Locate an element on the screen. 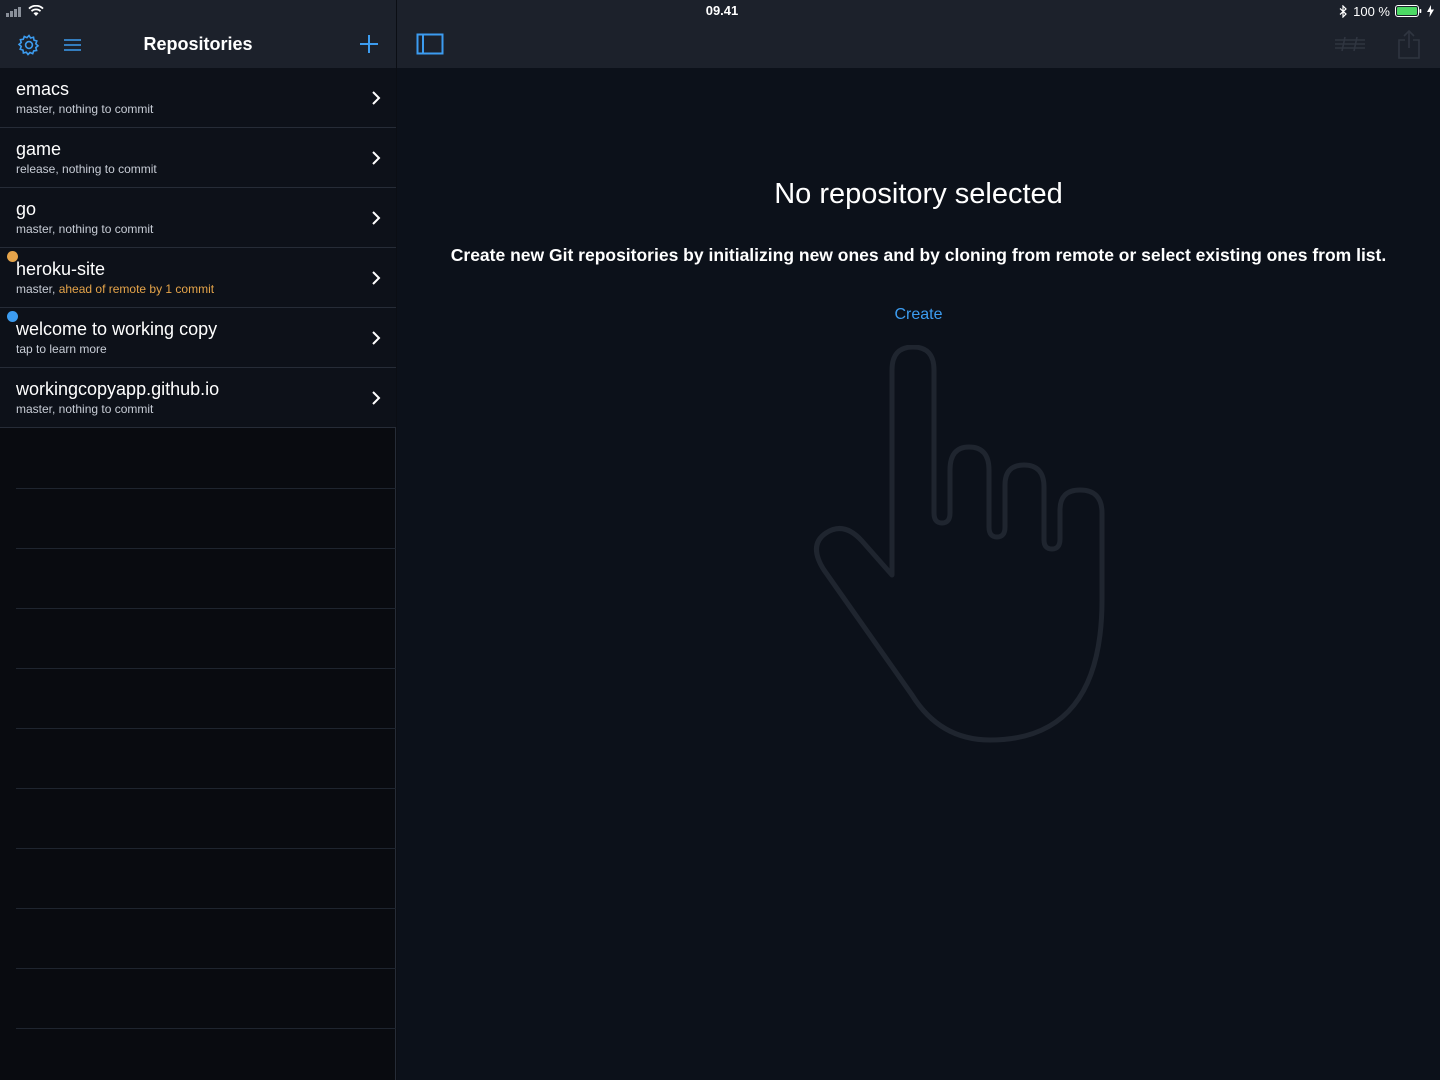  repository-name: go is located at coordinates (26, 209).